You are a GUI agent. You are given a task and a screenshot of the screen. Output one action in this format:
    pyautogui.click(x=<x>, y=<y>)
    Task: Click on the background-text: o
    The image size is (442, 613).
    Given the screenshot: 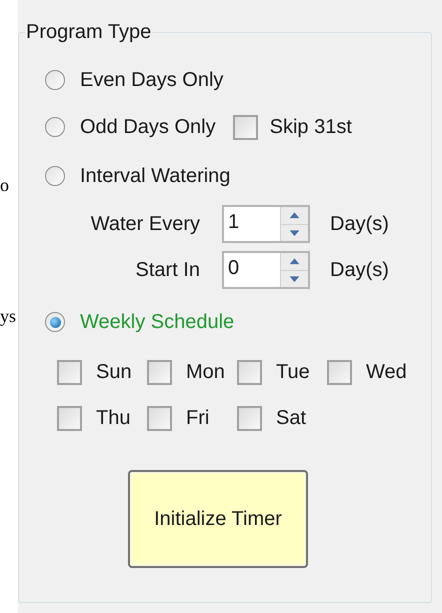 What is the action you would take?
    pyautogui.click(x=4, y=185)
    